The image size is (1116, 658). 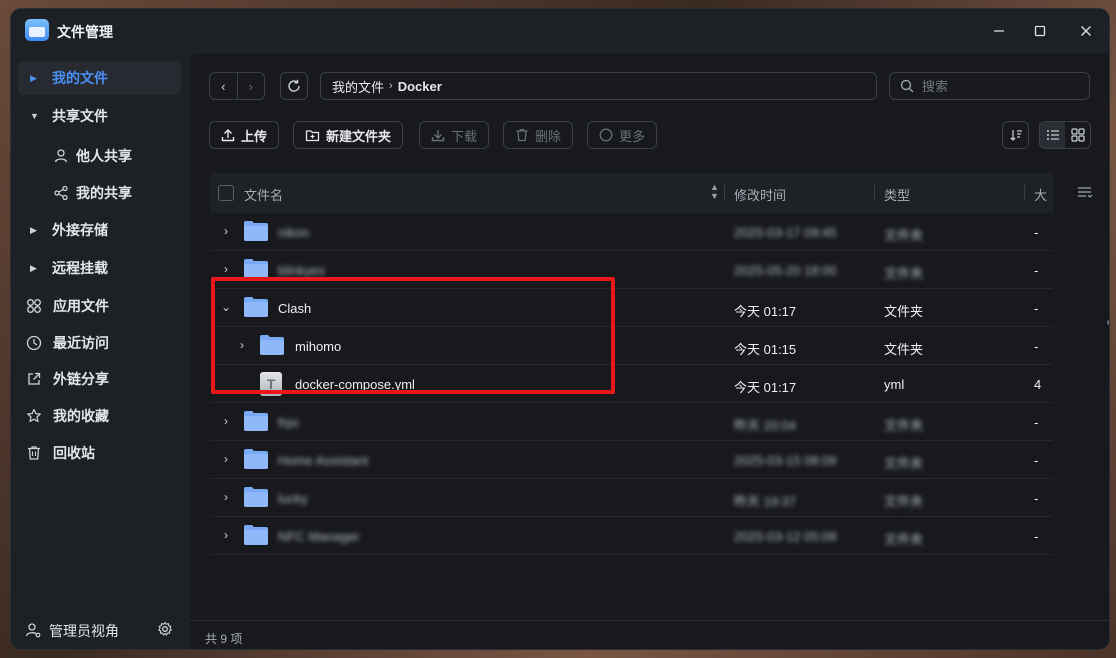 I want to click on column-settings-button, so click(x=1085, y=193).